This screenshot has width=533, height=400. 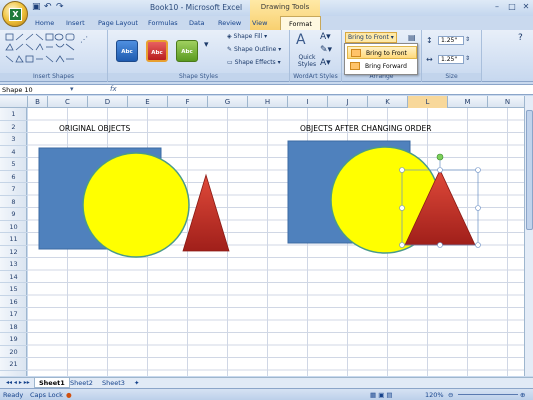 I want to click on column-header-c: C, so click(x=68, y=102).